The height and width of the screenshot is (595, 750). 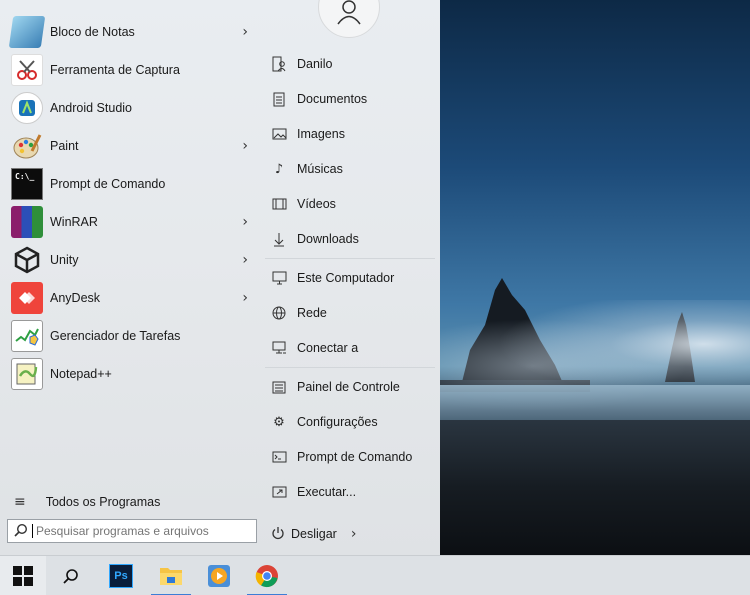 I want to click on place-label: Rede, so click(x=312, y=313).